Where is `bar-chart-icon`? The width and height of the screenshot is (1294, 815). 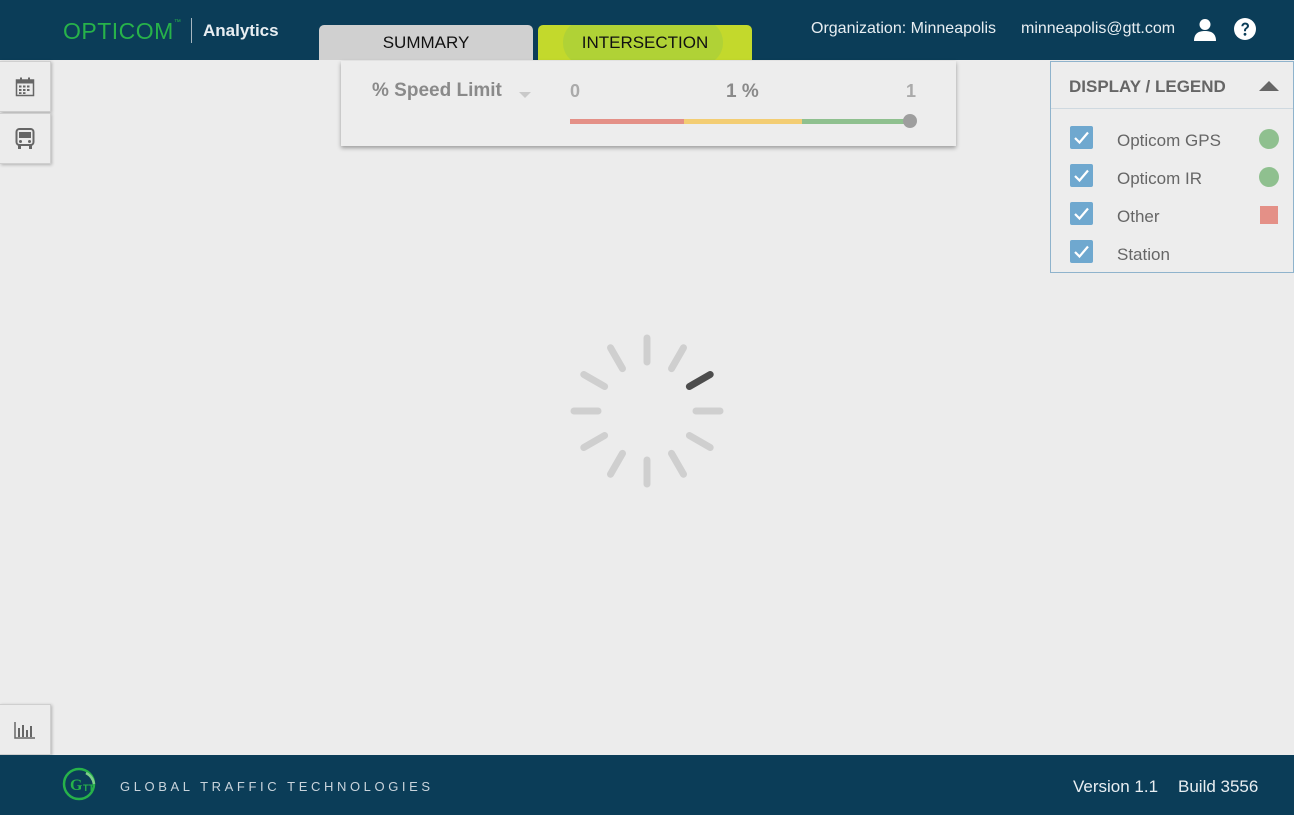
bar-chart-icon is located at coordinates (24, 730).